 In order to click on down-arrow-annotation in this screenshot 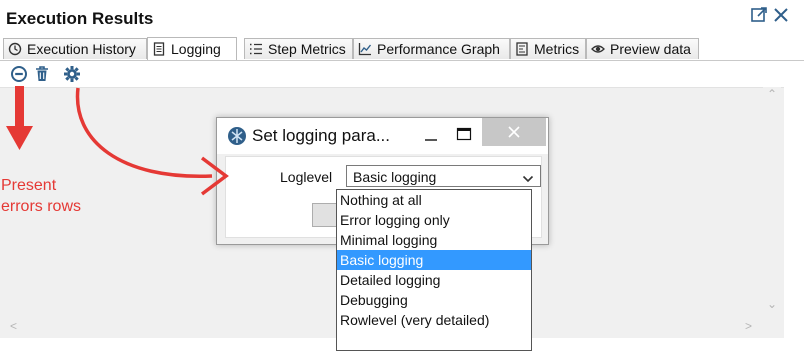, I will do `click(19, 118)`.